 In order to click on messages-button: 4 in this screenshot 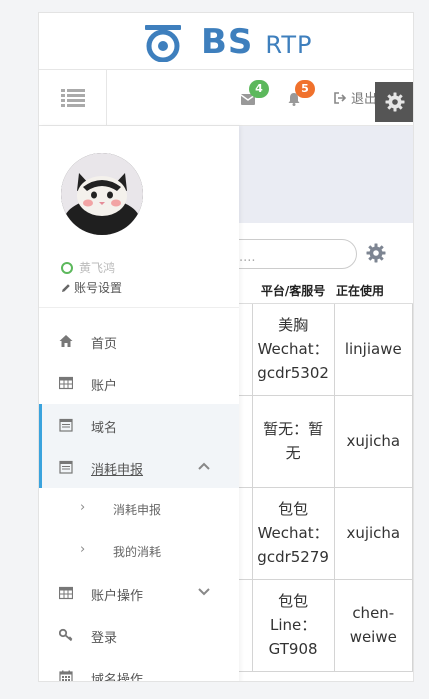, I will do `click(254, 93)`.